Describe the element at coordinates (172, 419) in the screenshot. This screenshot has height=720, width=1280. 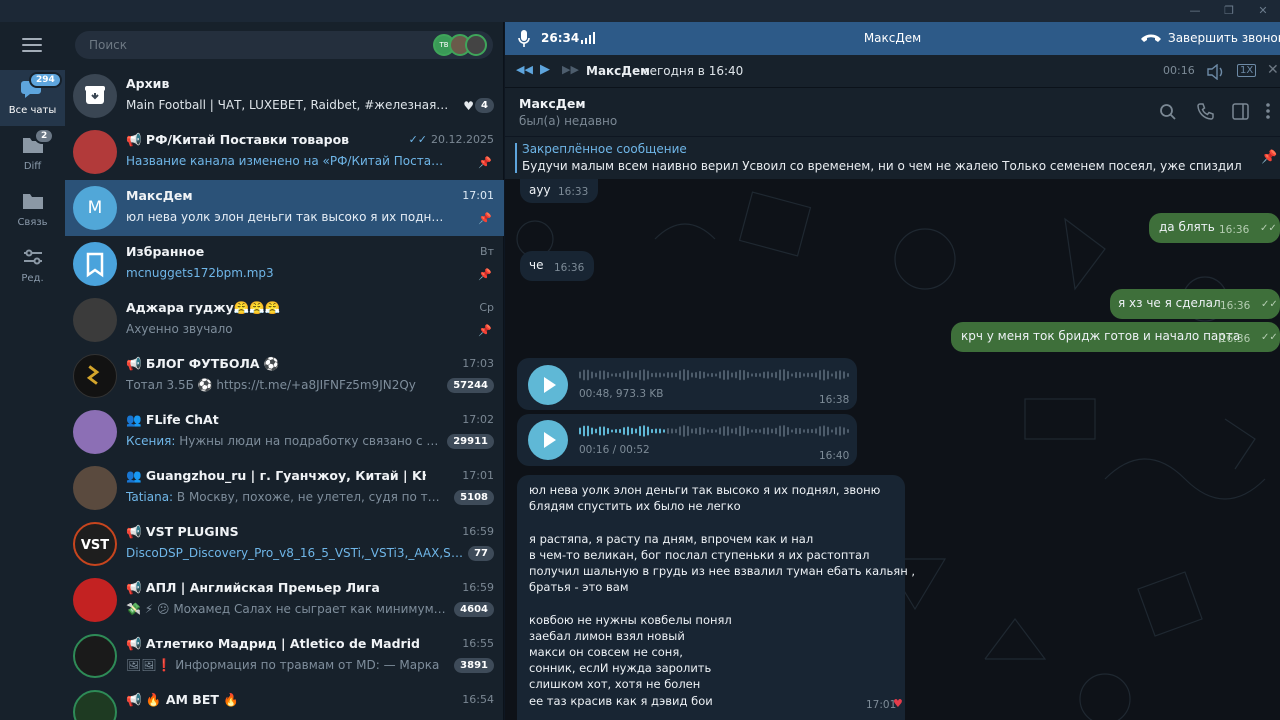
I see `chat-name: 👥 FLife ChAt` at that location.